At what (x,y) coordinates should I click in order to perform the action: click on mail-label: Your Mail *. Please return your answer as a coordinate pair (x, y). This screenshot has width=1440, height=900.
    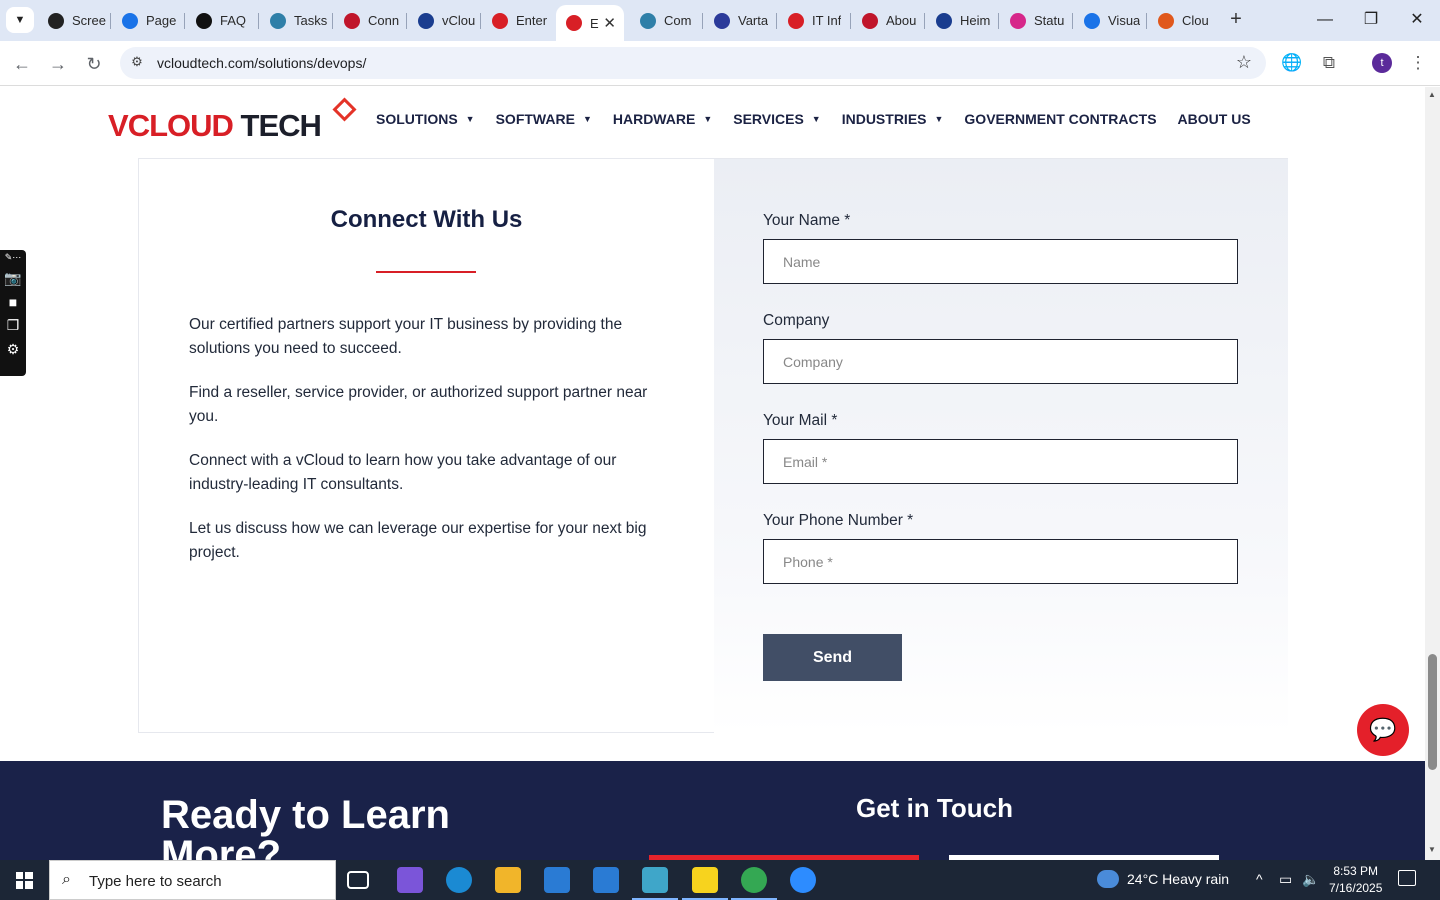
    Looking at the image, I should click on (800, 420).